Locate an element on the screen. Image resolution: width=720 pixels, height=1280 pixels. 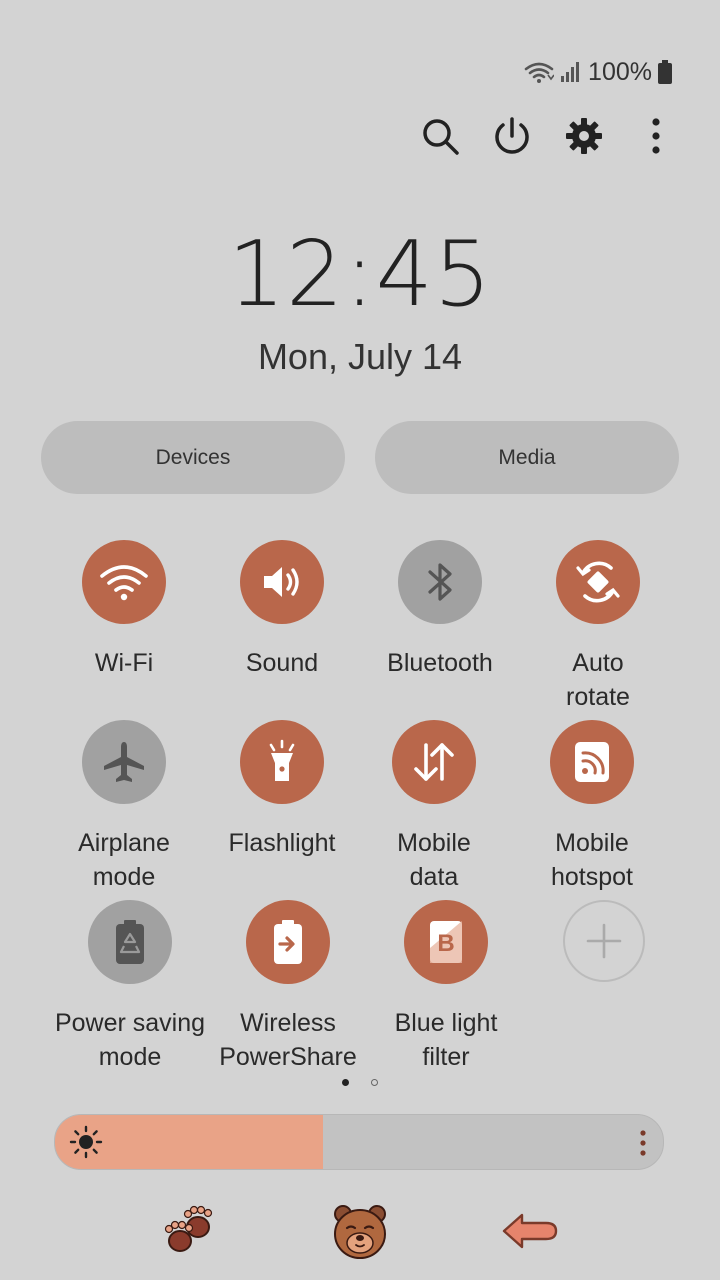
tile-label: Flashlight is located at coordinates (282, 843).